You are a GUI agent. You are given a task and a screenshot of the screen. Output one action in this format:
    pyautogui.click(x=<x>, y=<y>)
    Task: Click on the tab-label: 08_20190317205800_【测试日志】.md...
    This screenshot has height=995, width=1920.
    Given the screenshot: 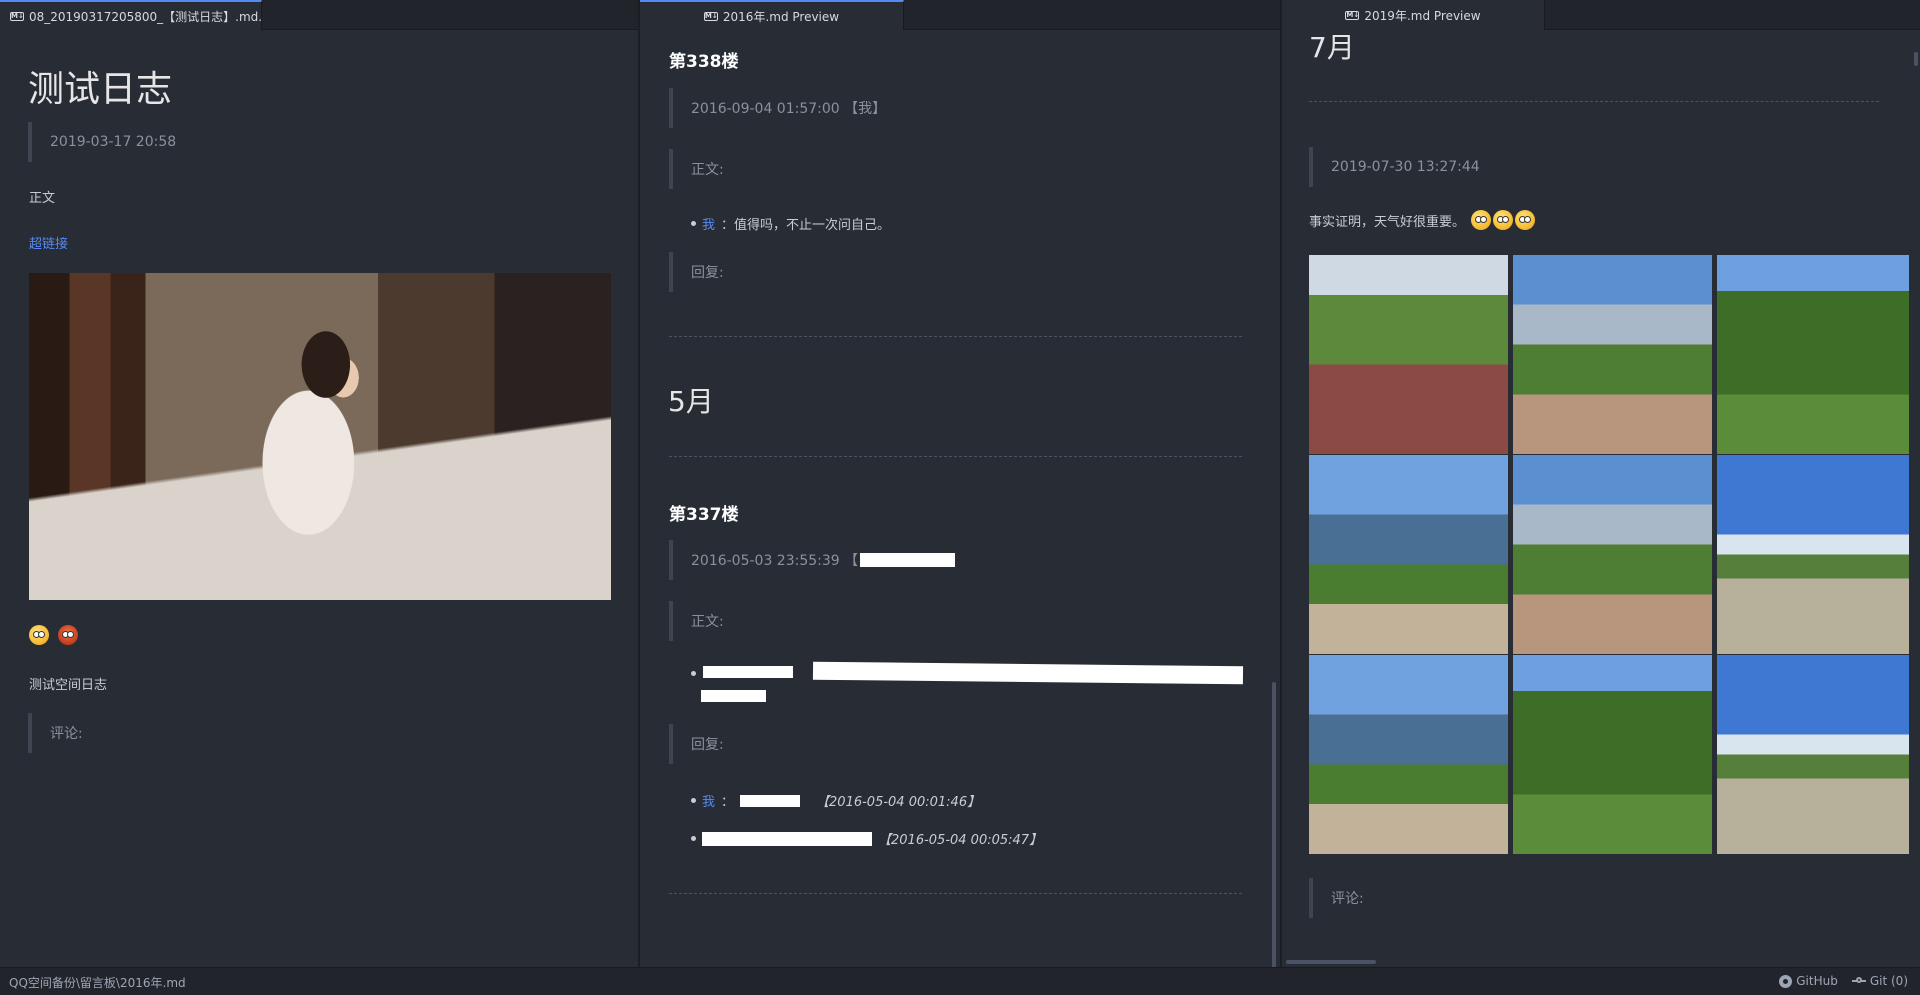 What is the action you would take?
    pyautogui.click(x=145, y=16)
    